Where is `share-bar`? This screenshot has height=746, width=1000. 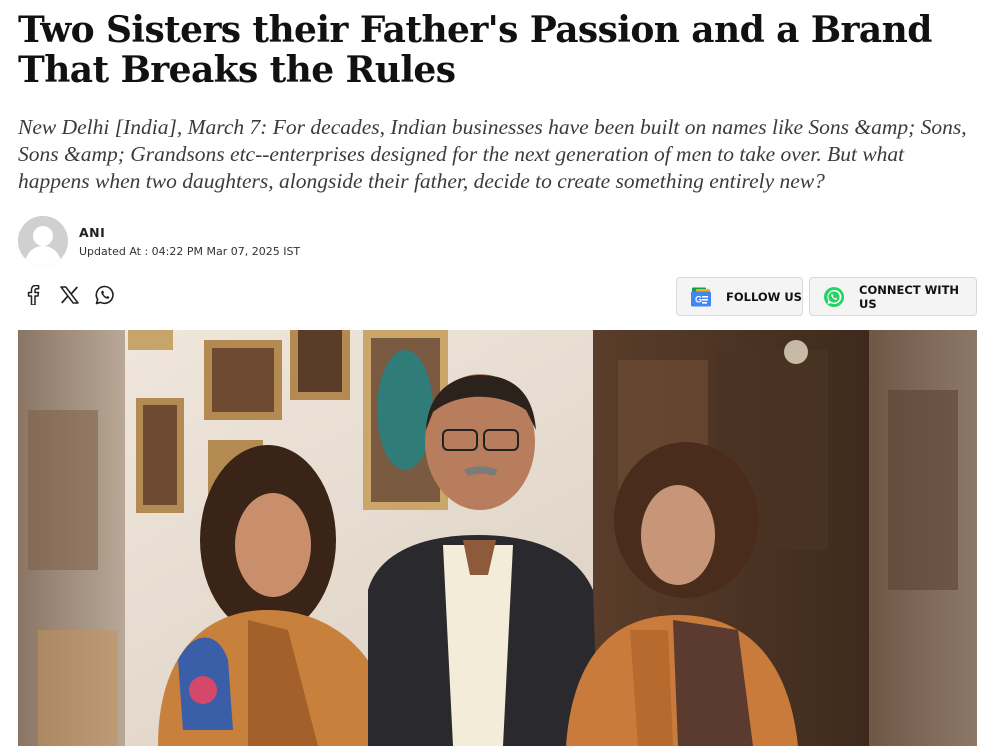 share-bar is located at coordinates (69, 295).